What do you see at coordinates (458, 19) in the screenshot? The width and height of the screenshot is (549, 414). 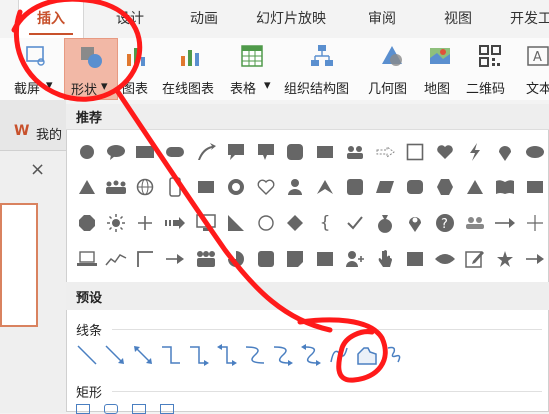 I see `tab-view: 视图` at bounding box center [458, 19].